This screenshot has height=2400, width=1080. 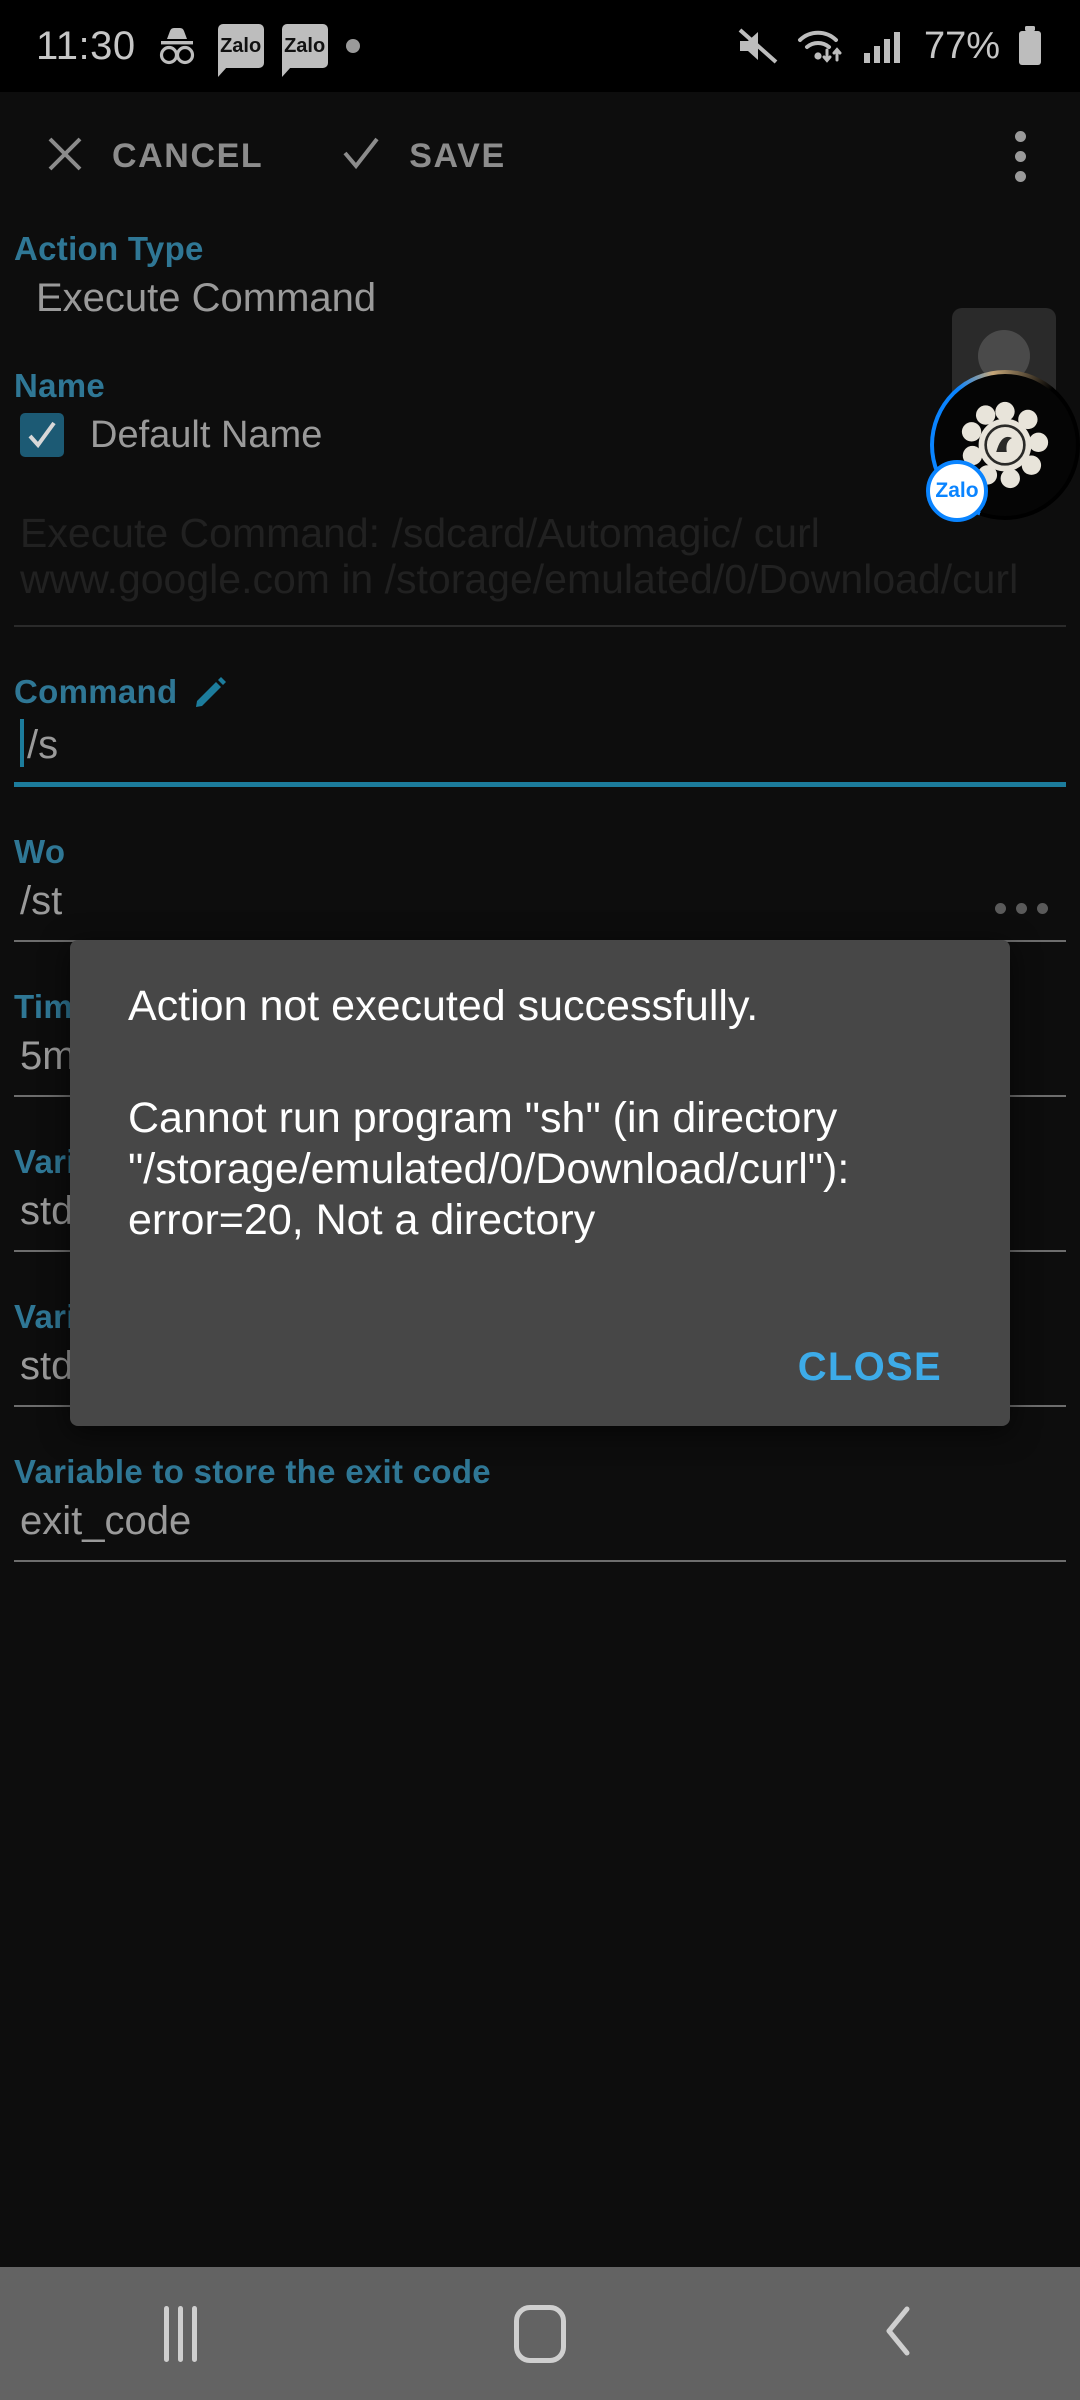 I want to click on back-button, so click(x=900, y=2333).